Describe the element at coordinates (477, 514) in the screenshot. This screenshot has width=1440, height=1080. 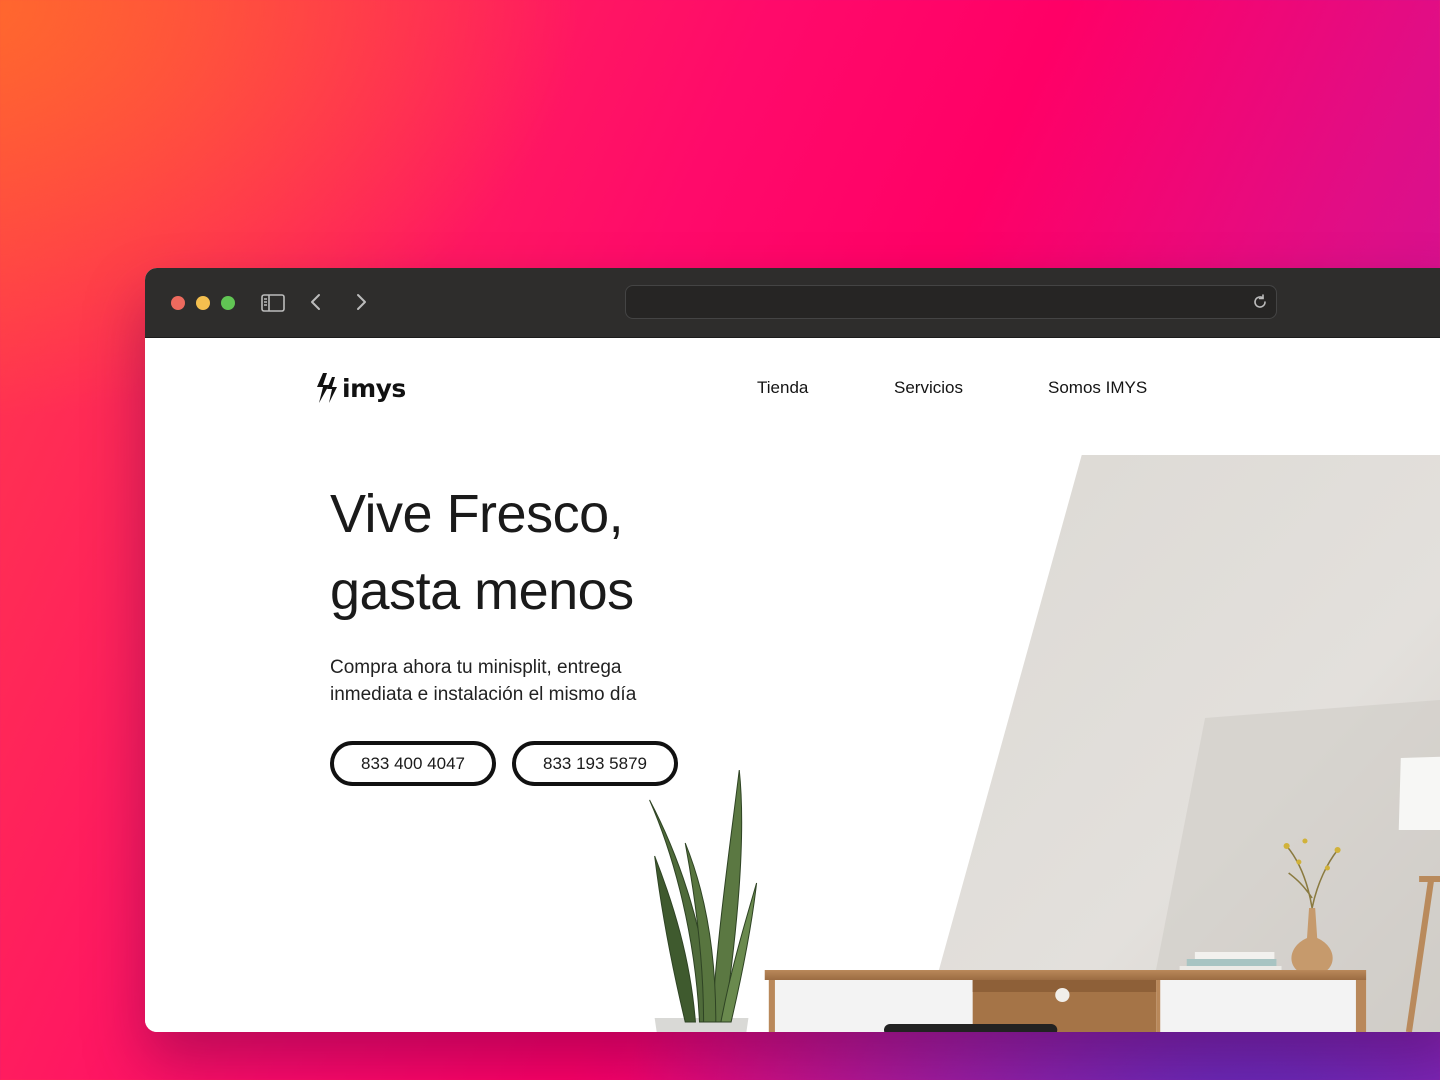
I see `hero-title-line1: Vive Fresco,` at that location.